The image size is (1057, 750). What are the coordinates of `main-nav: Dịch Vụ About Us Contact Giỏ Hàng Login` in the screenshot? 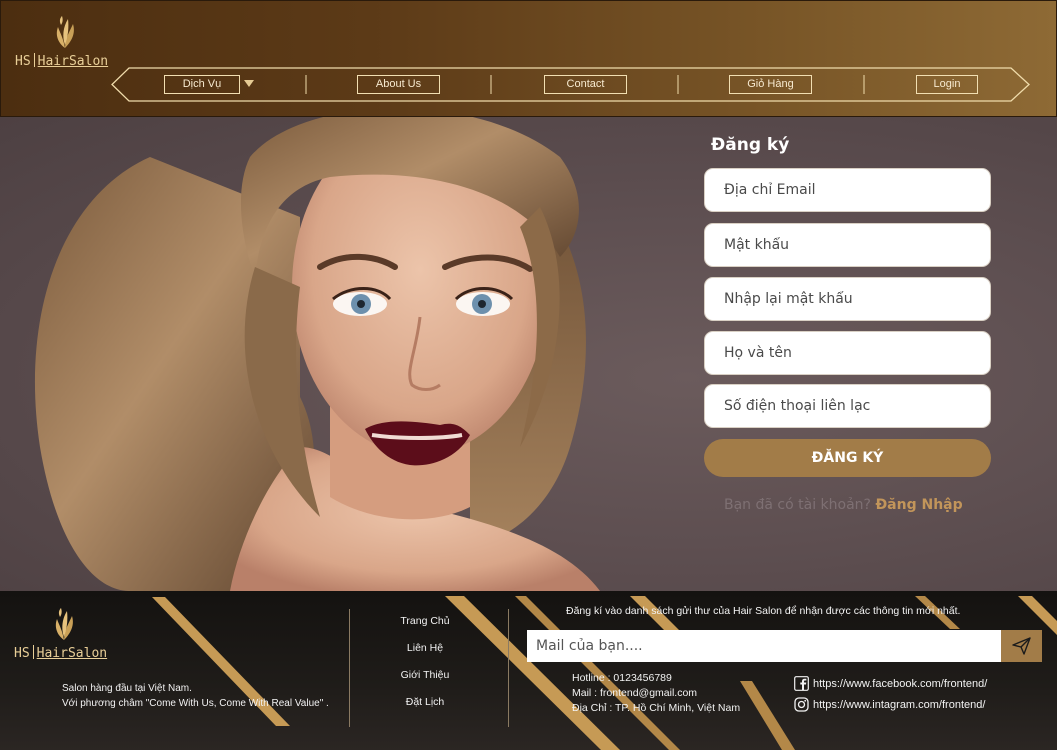 It's located at (571, 84).